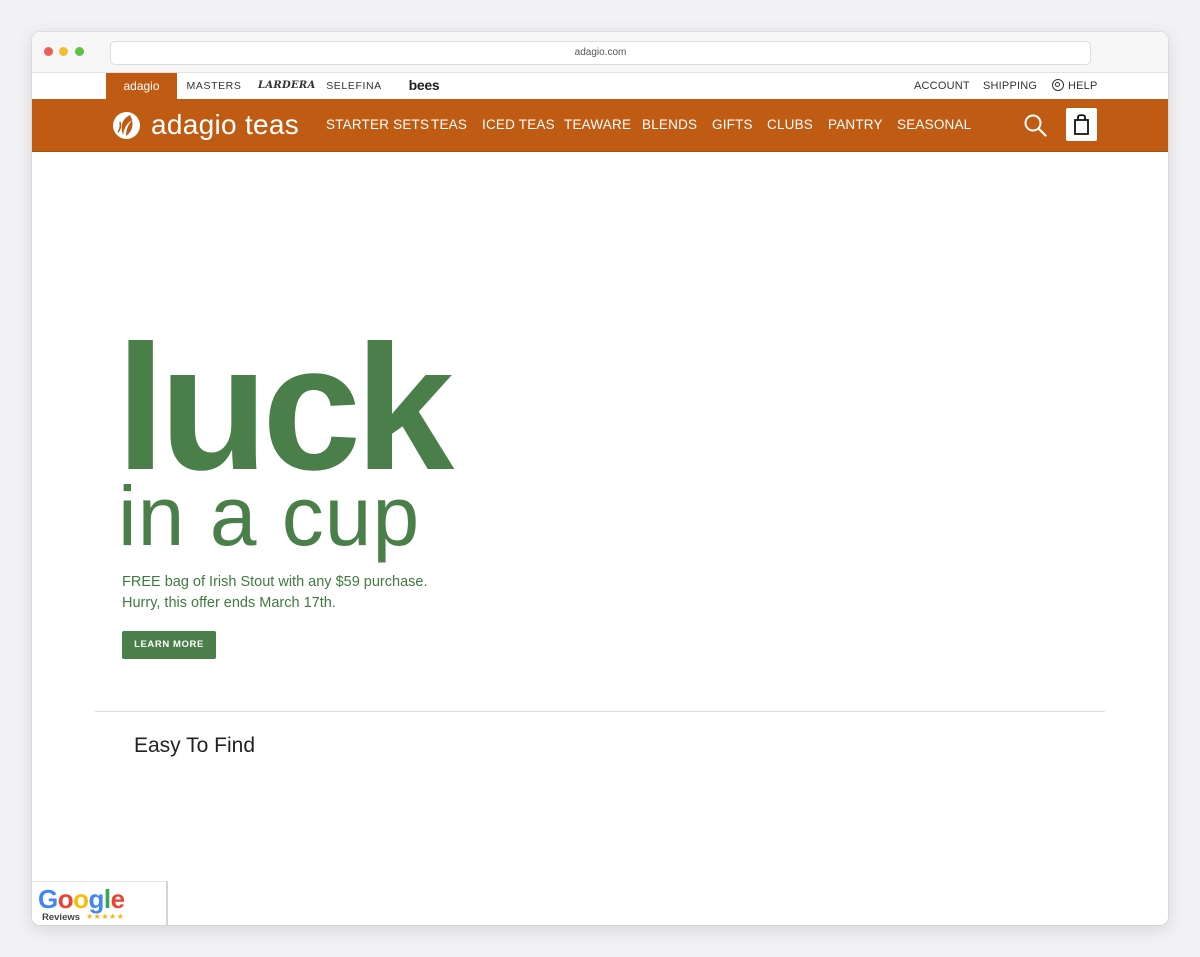 This screenshot has width=1200, height=957. Describe the element at coordinates (229, 603) in the screenshot. I see `promo-text-line-2: Hurry, this offer ends March 17th.` at that location.